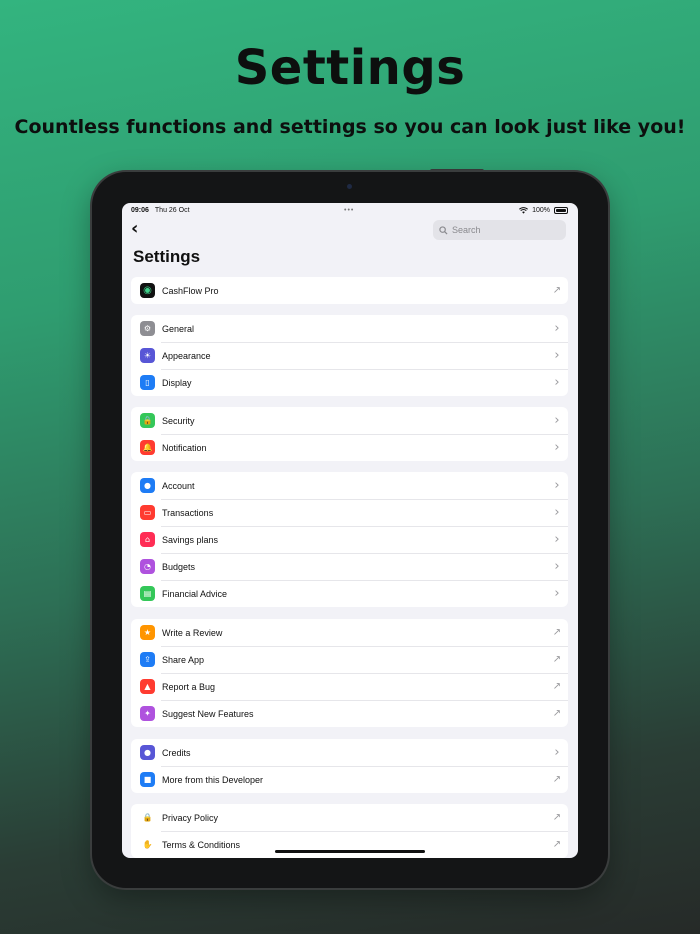 This screenshot has width=700, height=934. I want to click on sun-icon: ☀, so click(147, 355).